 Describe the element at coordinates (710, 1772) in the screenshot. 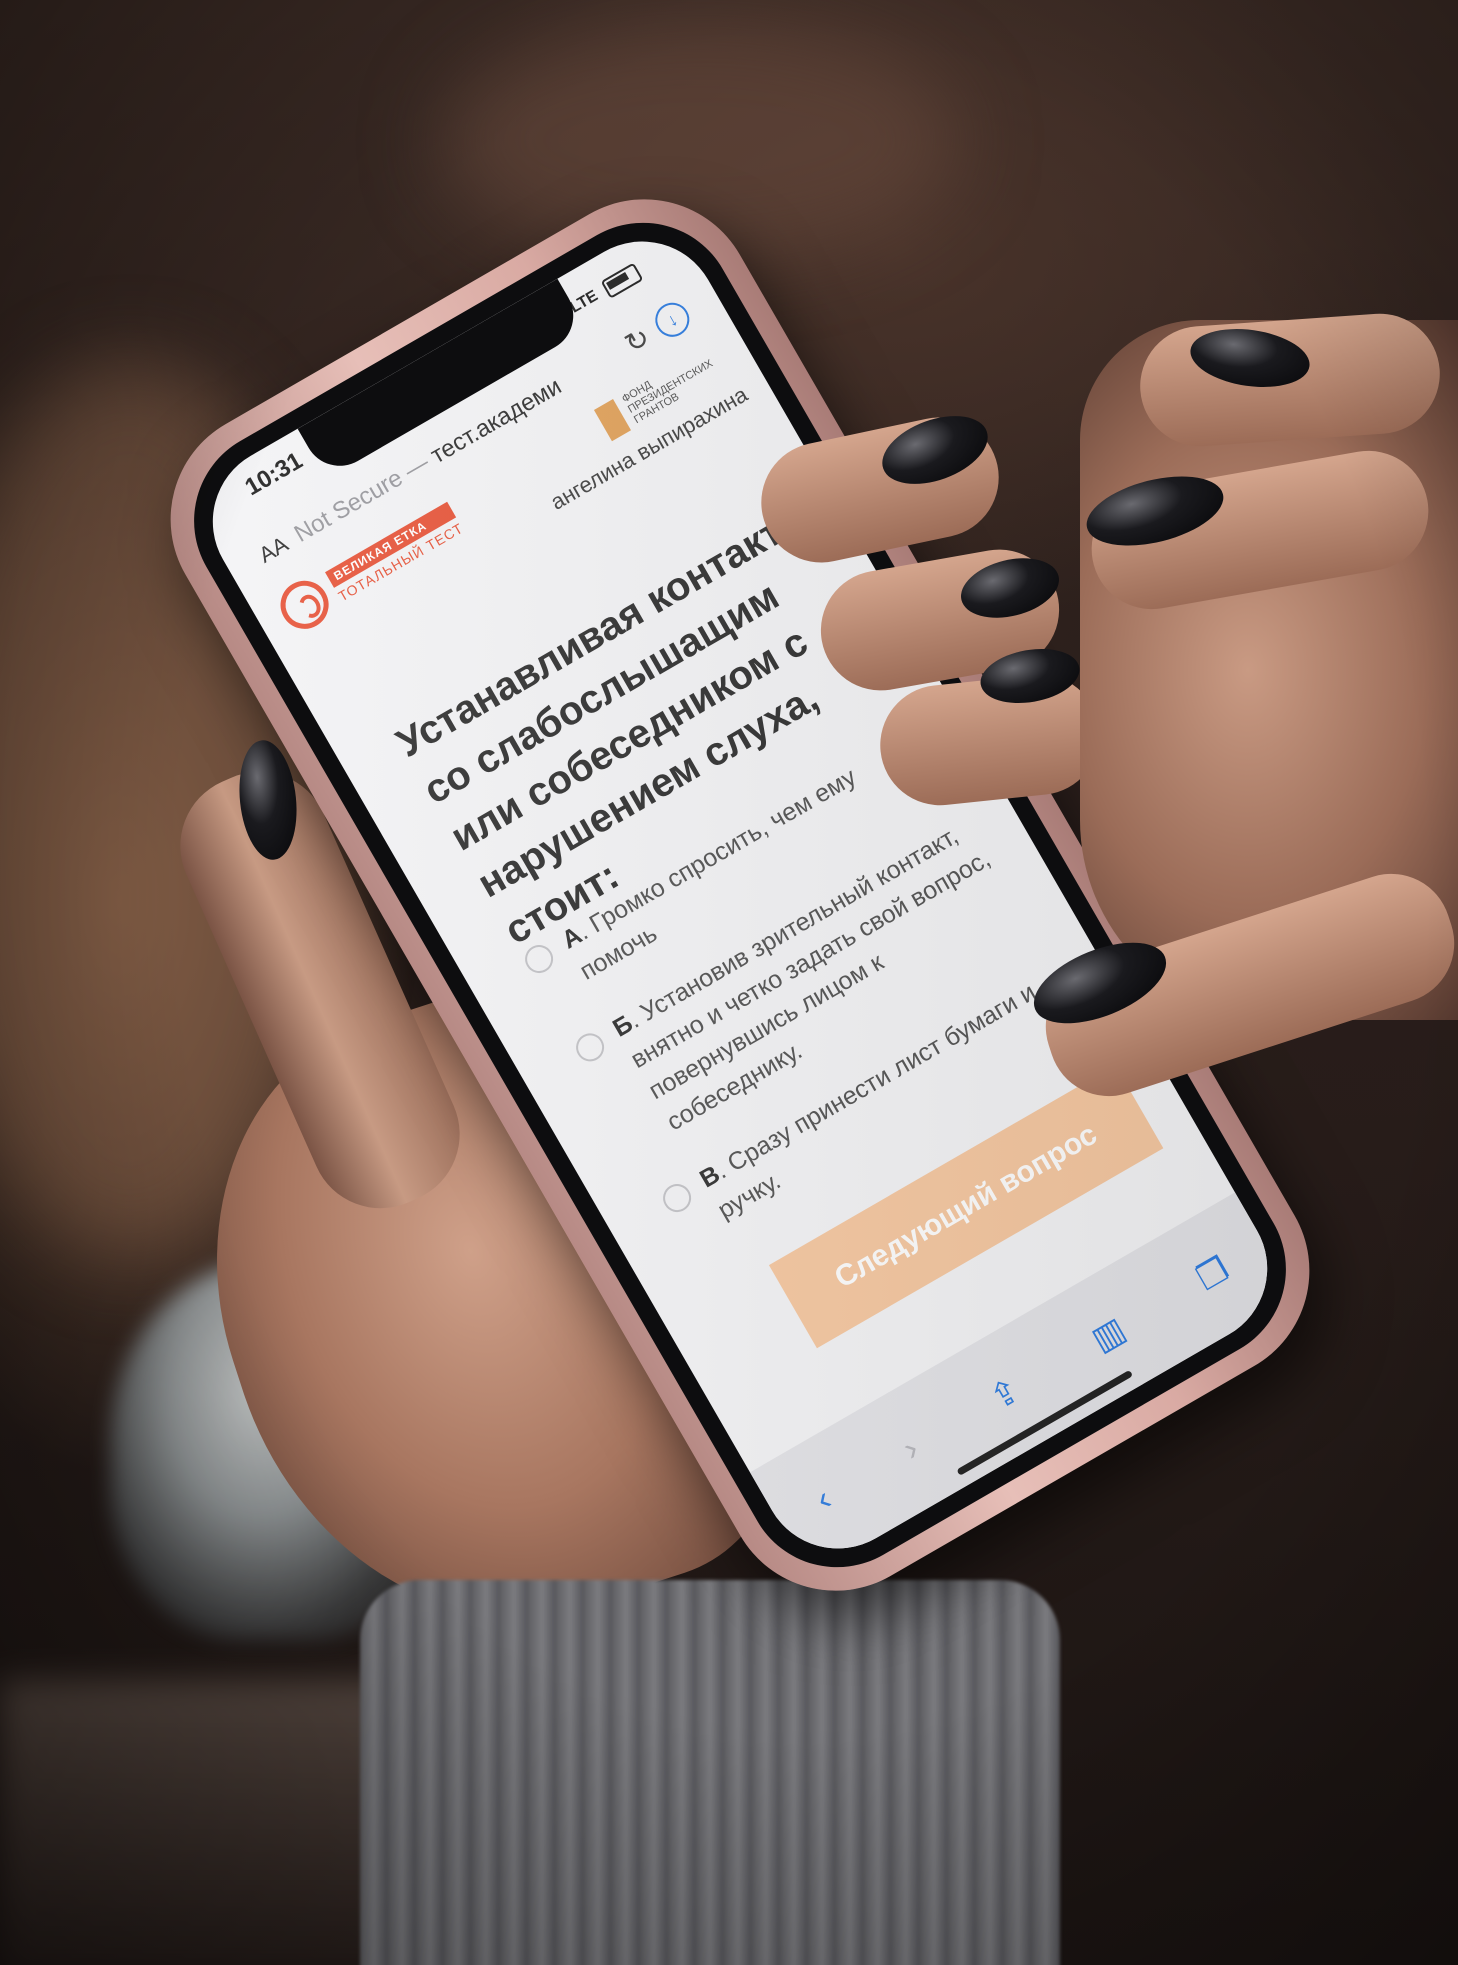

I see `knit-sweater-cuff` at that location.